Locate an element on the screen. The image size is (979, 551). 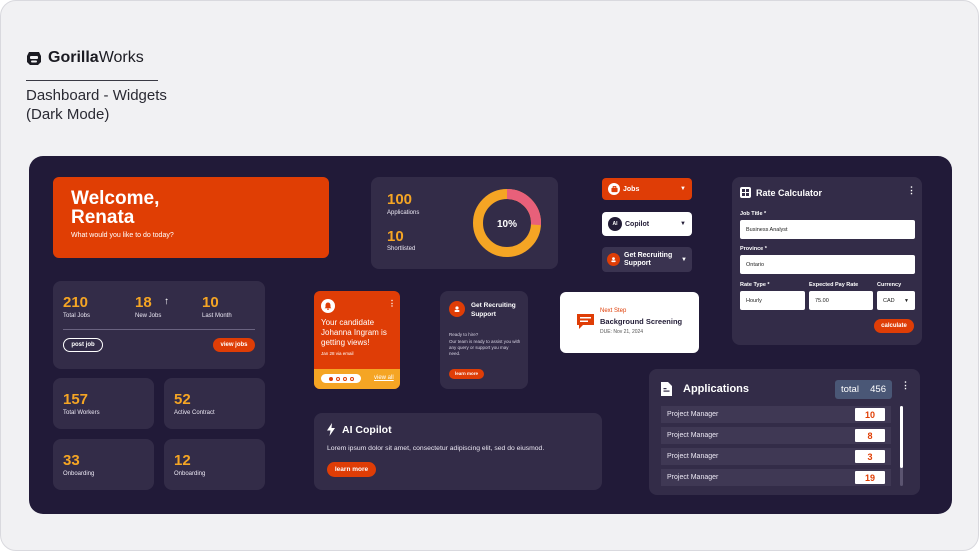
total-value: 456 is located at coordinates (878, 389).